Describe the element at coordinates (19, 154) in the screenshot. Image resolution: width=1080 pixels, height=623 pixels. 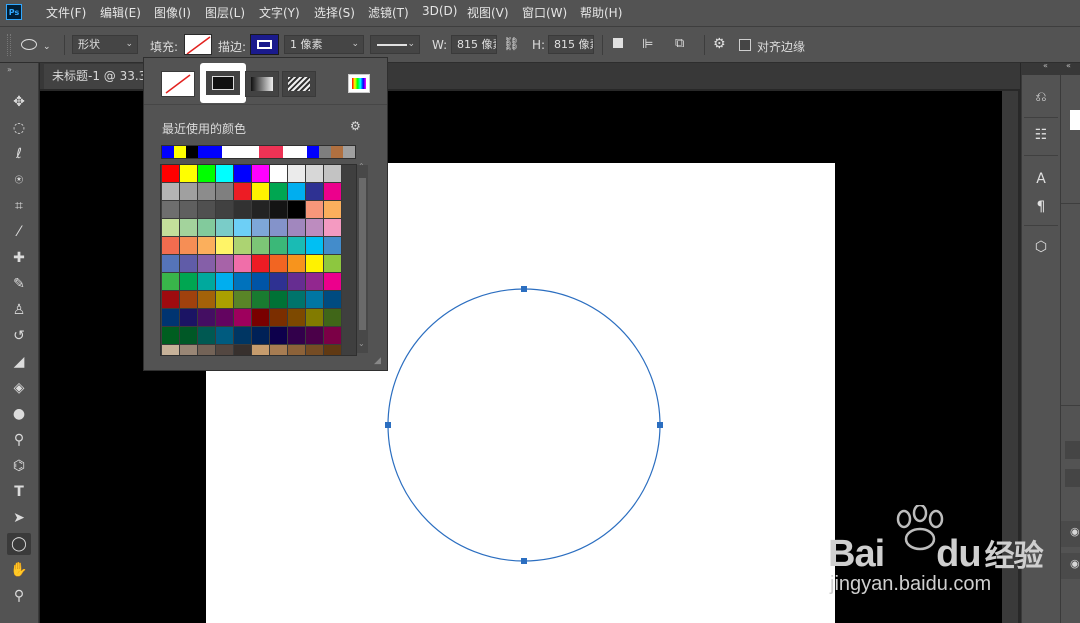
I see `lasso-tool-icon: ℓ` at that location.